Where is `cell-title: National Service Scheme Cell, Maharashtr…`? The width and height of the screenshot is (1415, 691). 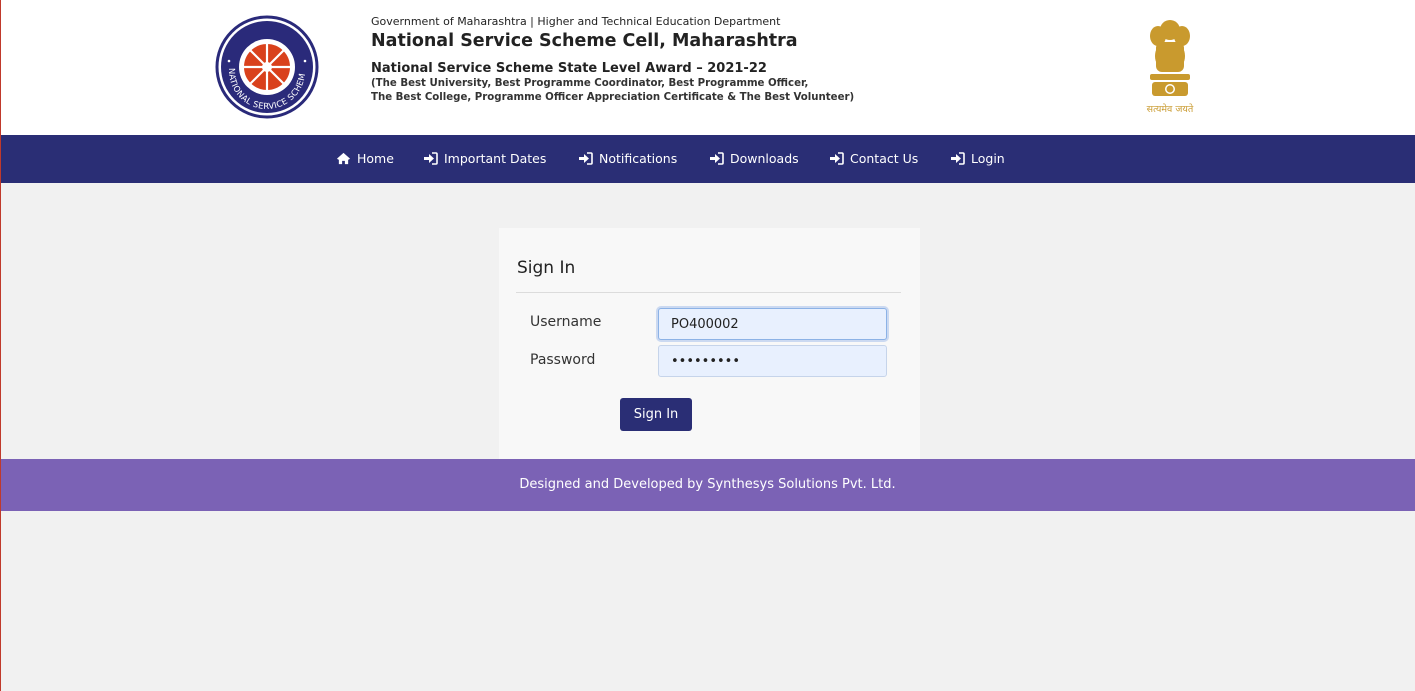
cell-title: National Service Scheme Cell, Maharashtr… is located at coordinates (584, 41).